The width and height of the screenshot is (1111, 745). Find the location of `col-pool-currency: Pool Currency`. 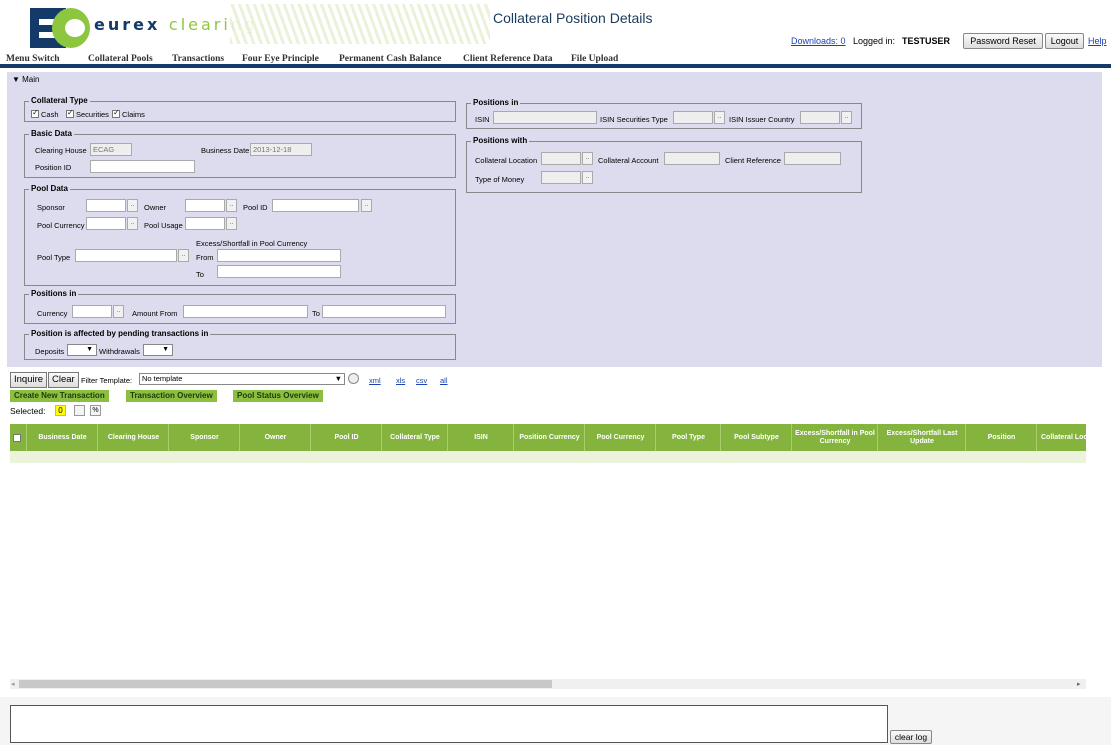

col-pool-currency: Pool Currency is located at coordinates (621, 437).